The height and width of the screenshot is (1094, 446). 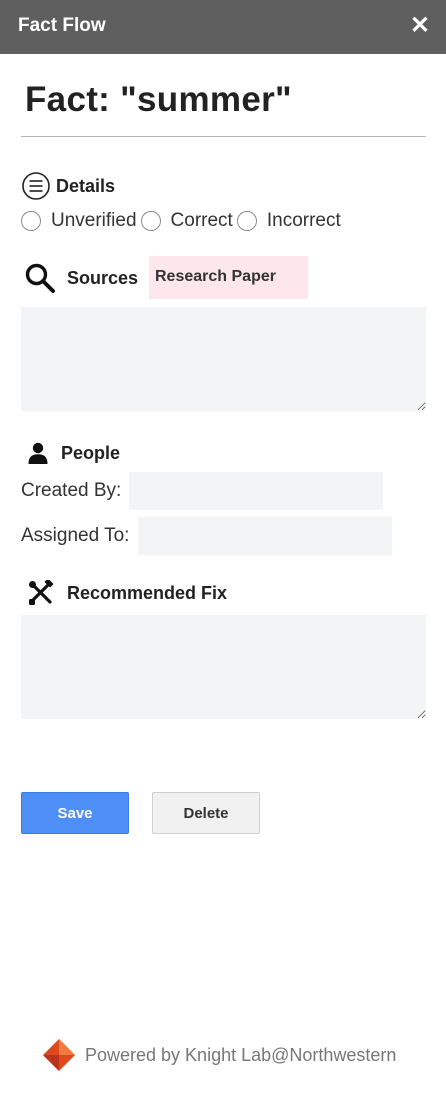 What do you see at coordinates (303, 220) in the screenshot?
I see `radio-label-incorrect: Incorrect` at bounding box center [303, 220].